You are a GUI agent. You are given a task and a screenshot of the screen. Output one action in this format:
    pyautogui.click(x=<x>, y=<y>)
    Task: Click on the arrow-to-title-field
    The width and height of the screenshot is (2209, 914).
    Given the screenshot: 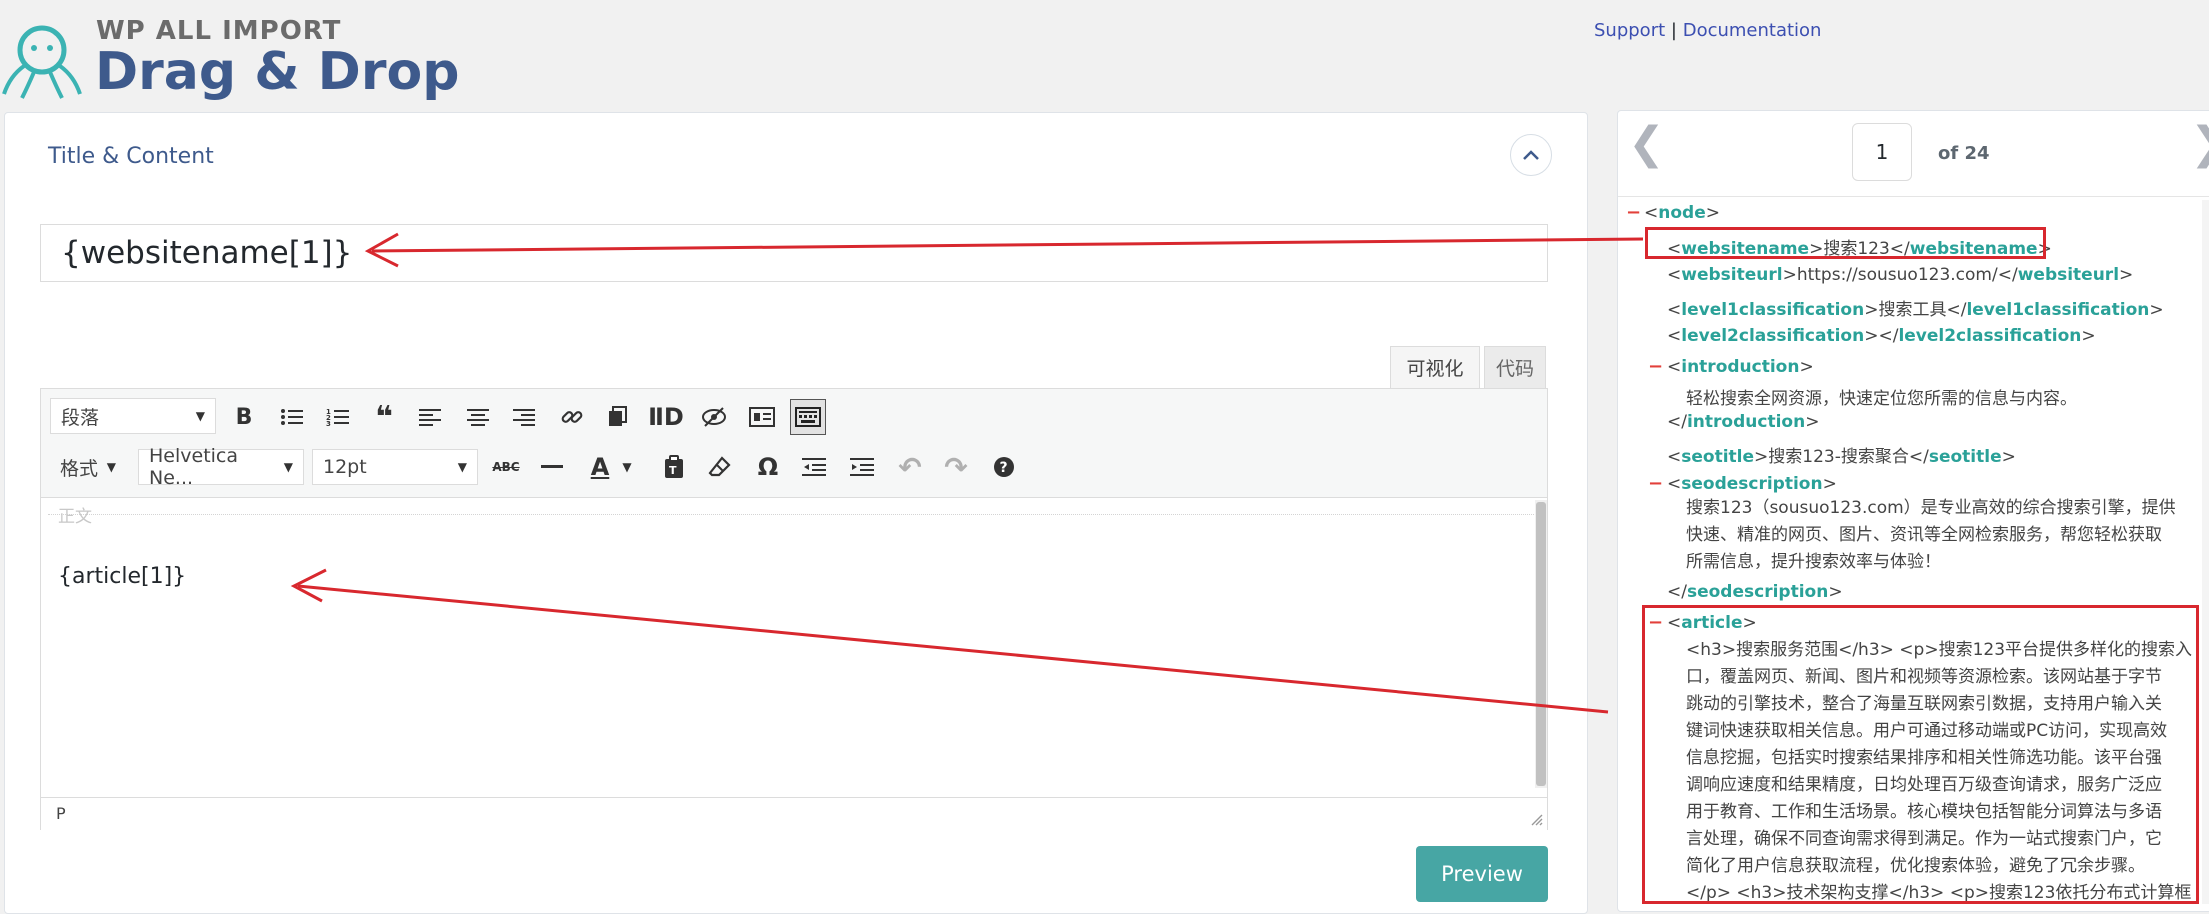 What is the action you would take?
    pyautogui.click(x=1004, y=250)
    